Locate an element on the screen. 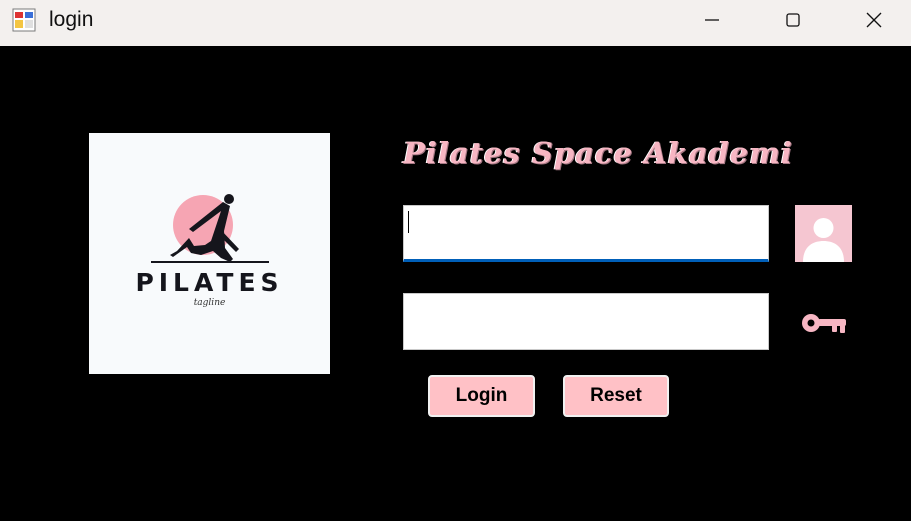 This screenshot has height=521, width=911. password-input is located at coordinates (586, 321).